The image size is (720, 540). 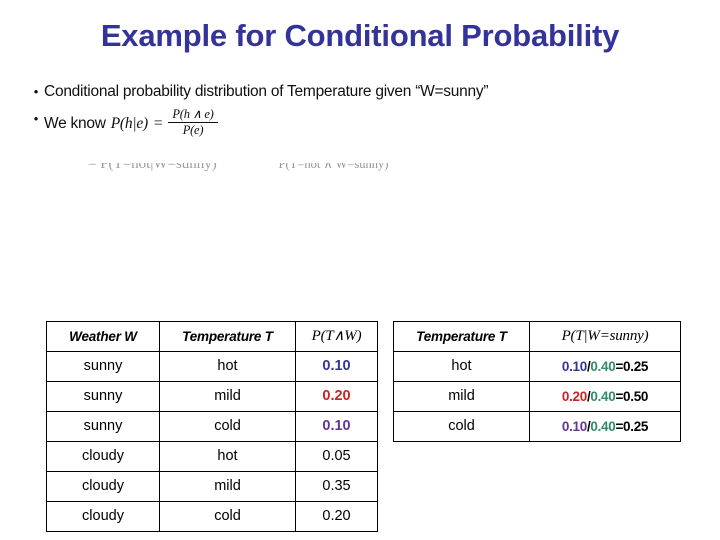 I want to click on table-row: cloudy mild 0.35, so click(x=212, y=486).